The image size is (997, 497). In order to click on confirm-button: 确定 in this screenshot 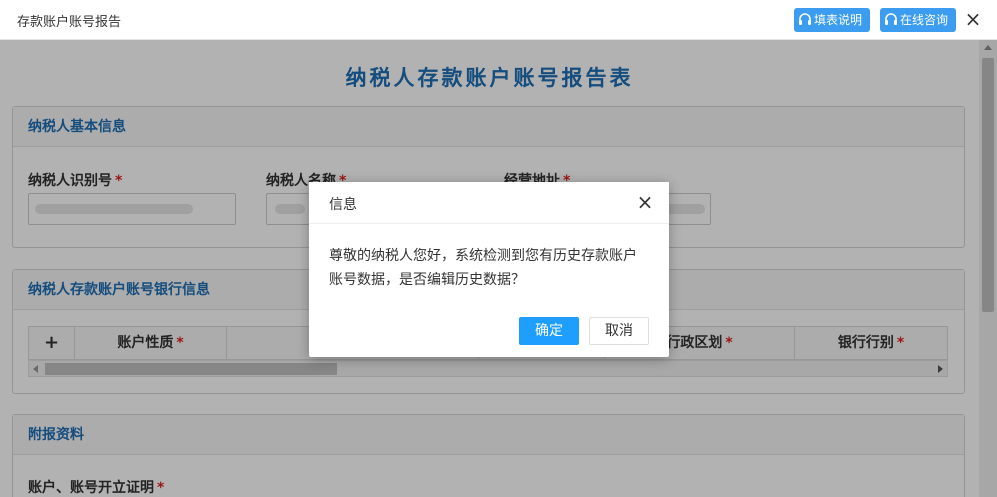, I will do `click(549, 331)`.